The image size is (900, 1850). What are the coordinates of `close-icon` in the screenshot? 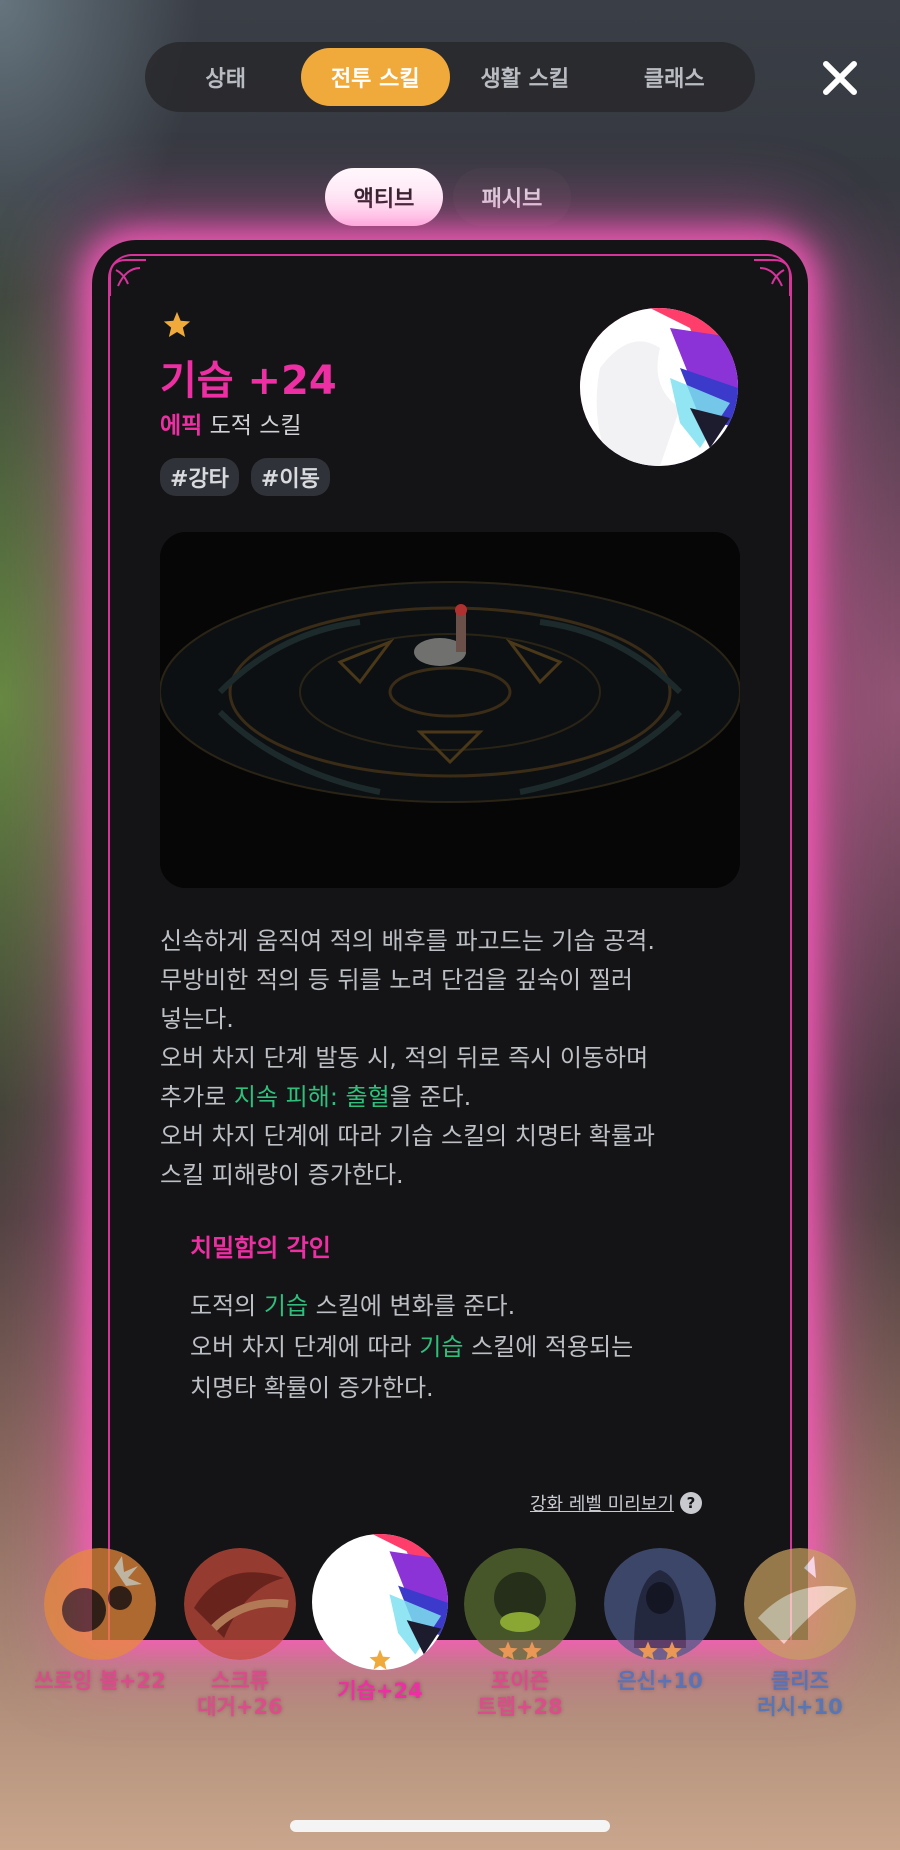 It's located at (840, 78).